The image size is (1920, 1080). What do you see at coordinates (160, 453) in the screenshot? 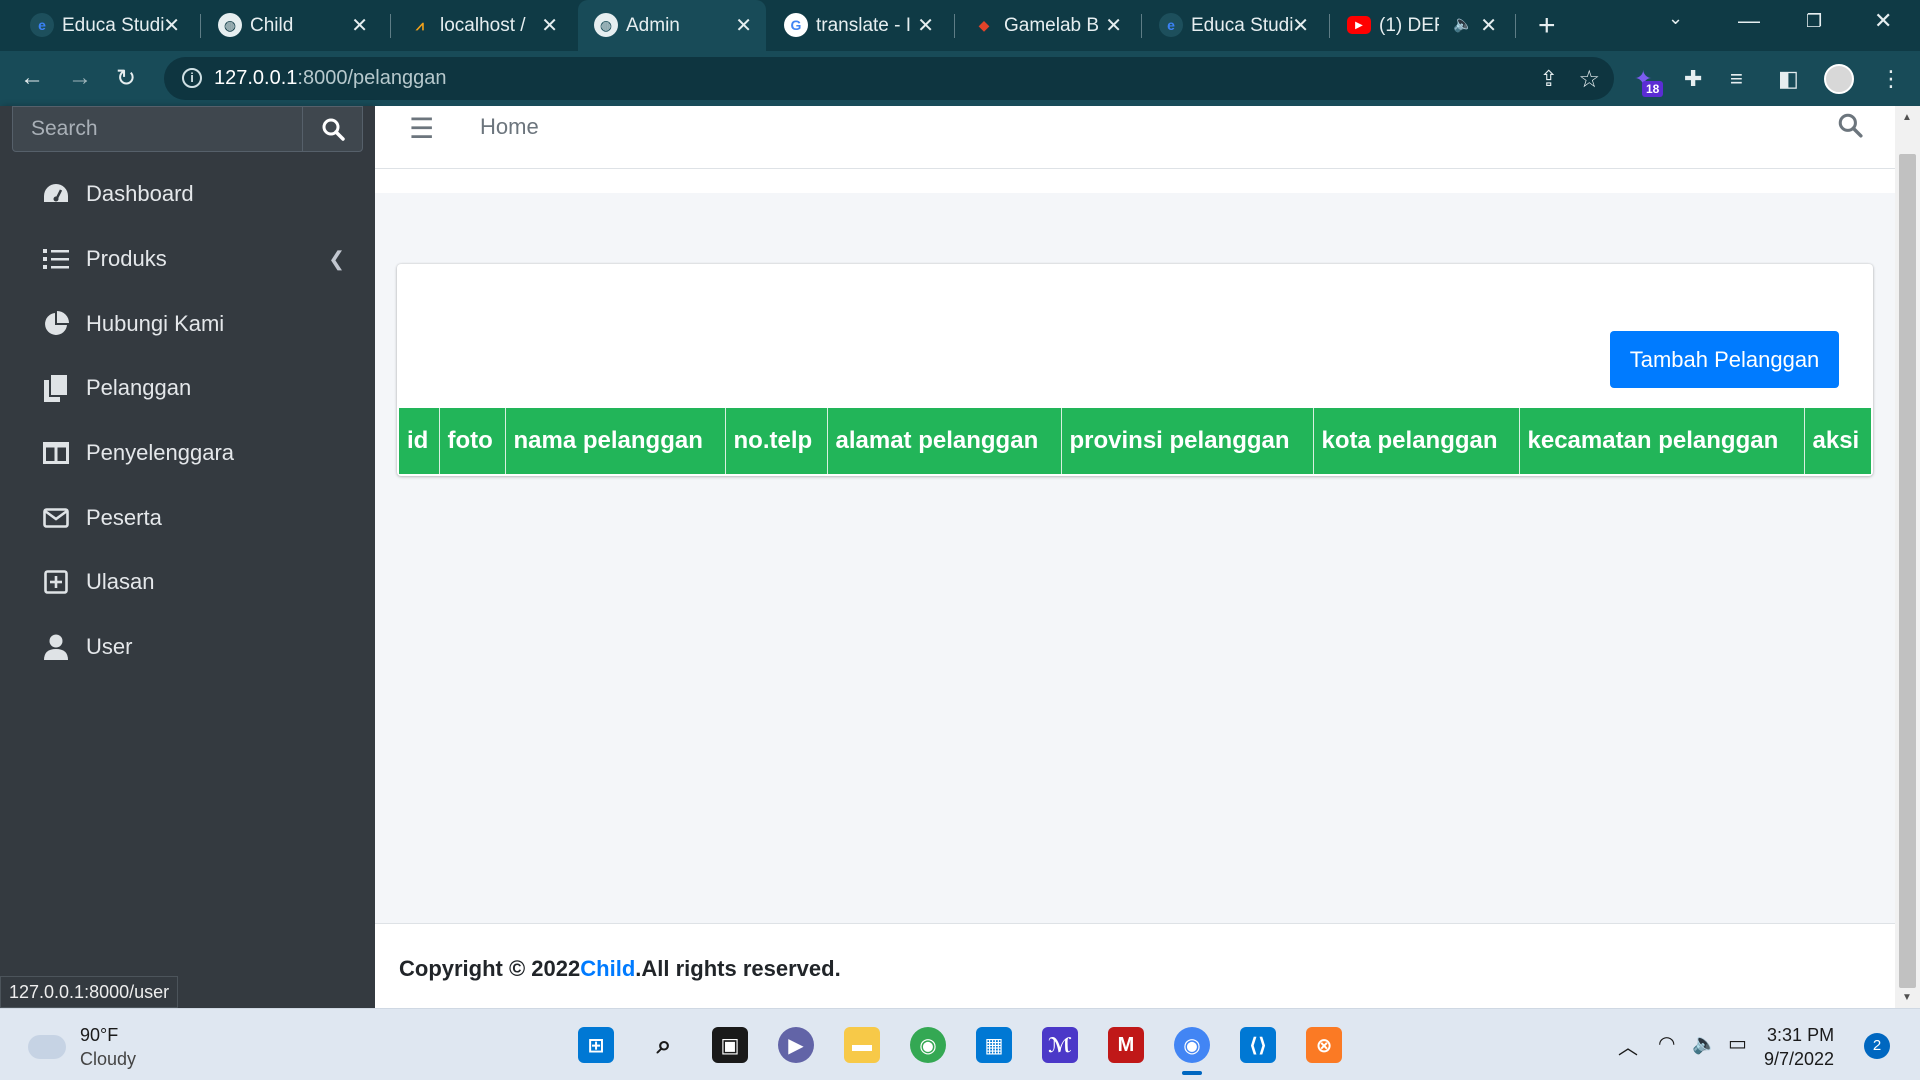
I see `sidebar-item-label: Penyelenggara` at bounding box center [160, 453].